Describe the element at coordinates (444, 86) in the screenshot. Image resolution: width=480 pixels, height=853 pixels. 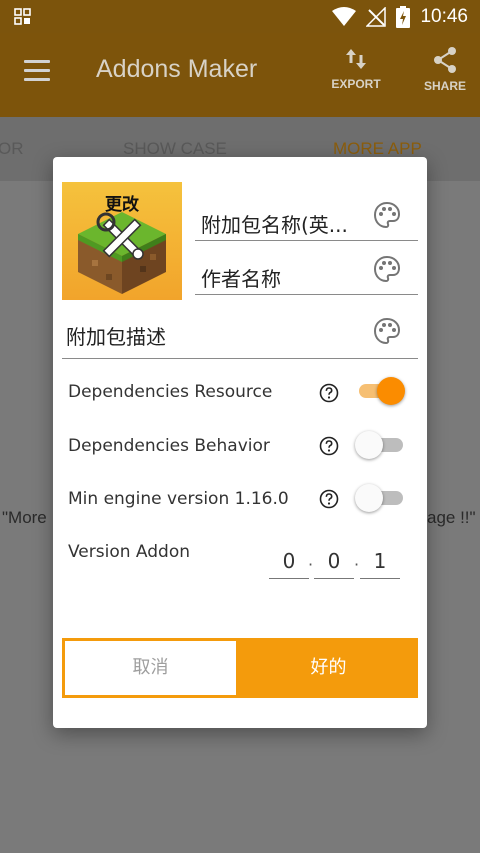
I see `share-label: SHARE` at that location.